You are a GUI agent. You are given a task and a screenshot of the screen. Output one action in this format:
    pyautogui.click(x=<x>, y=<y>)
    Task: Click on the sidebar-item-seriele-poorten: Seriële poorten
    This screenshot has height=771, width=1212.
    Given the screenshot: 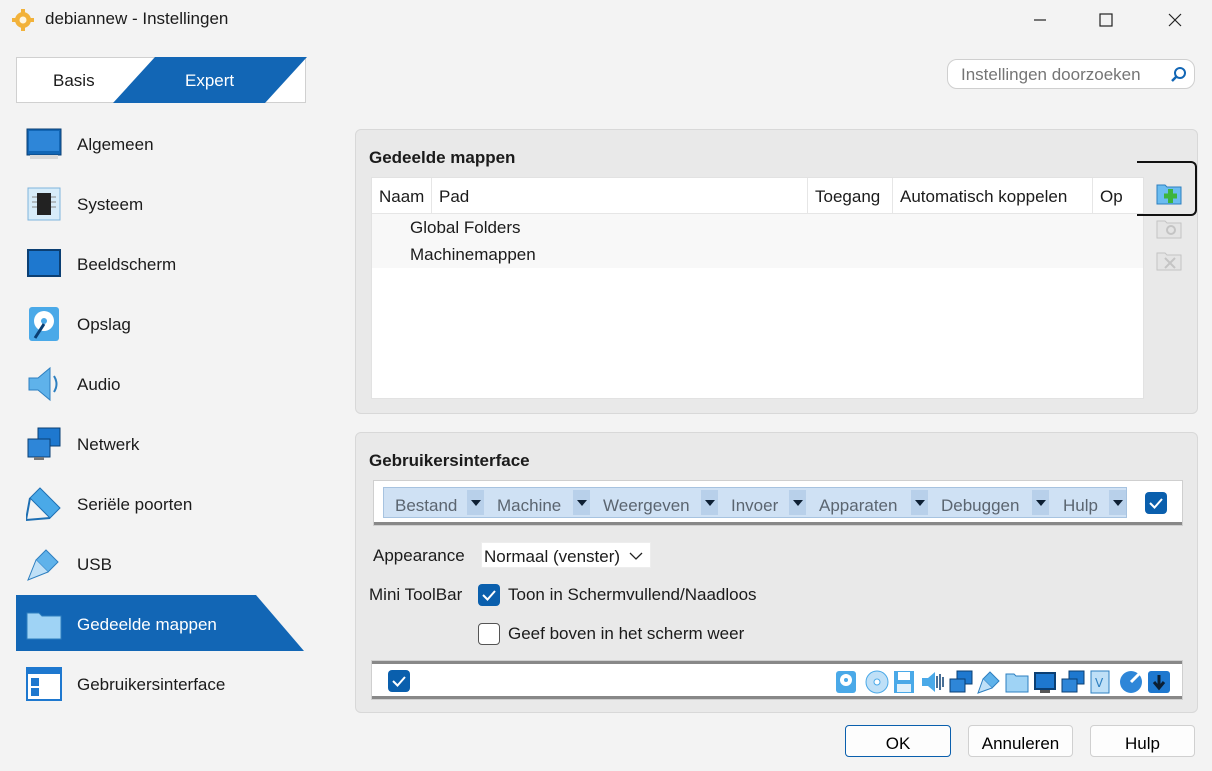 What is the action you would take?
    pyautogui.click(x=161, y=503)
    